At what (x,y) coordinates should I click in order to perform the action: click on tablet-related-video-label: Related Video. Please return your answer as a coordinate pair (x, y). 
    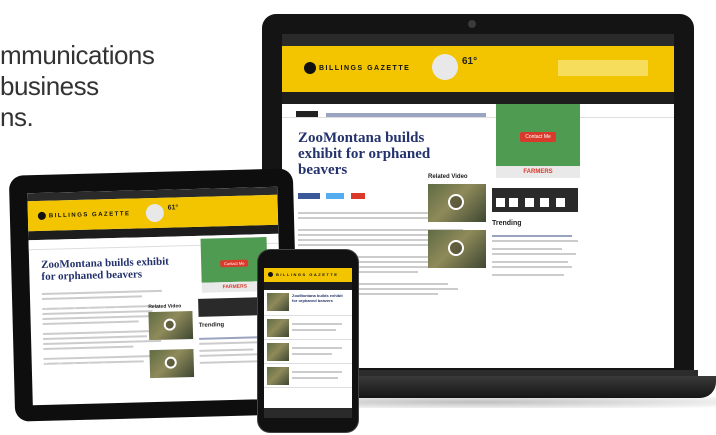
    Looking at the image, I should click on (165, 307).